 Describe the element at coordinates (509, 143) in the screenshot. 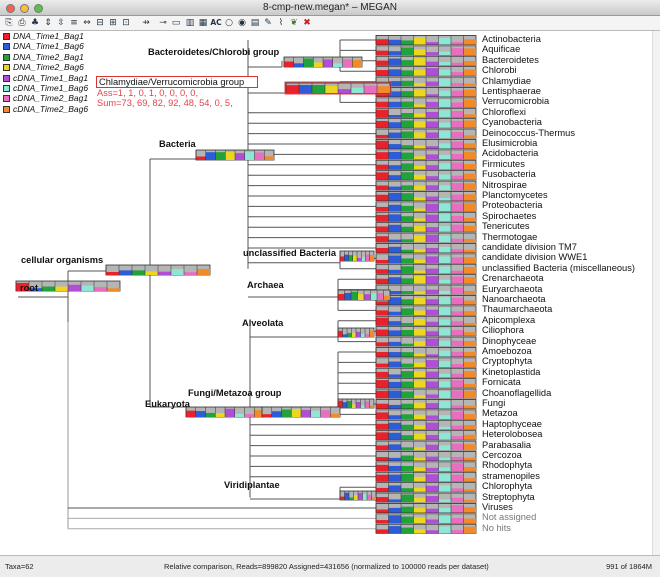

I see `leaf-label: Elusimicrobia` at that location.